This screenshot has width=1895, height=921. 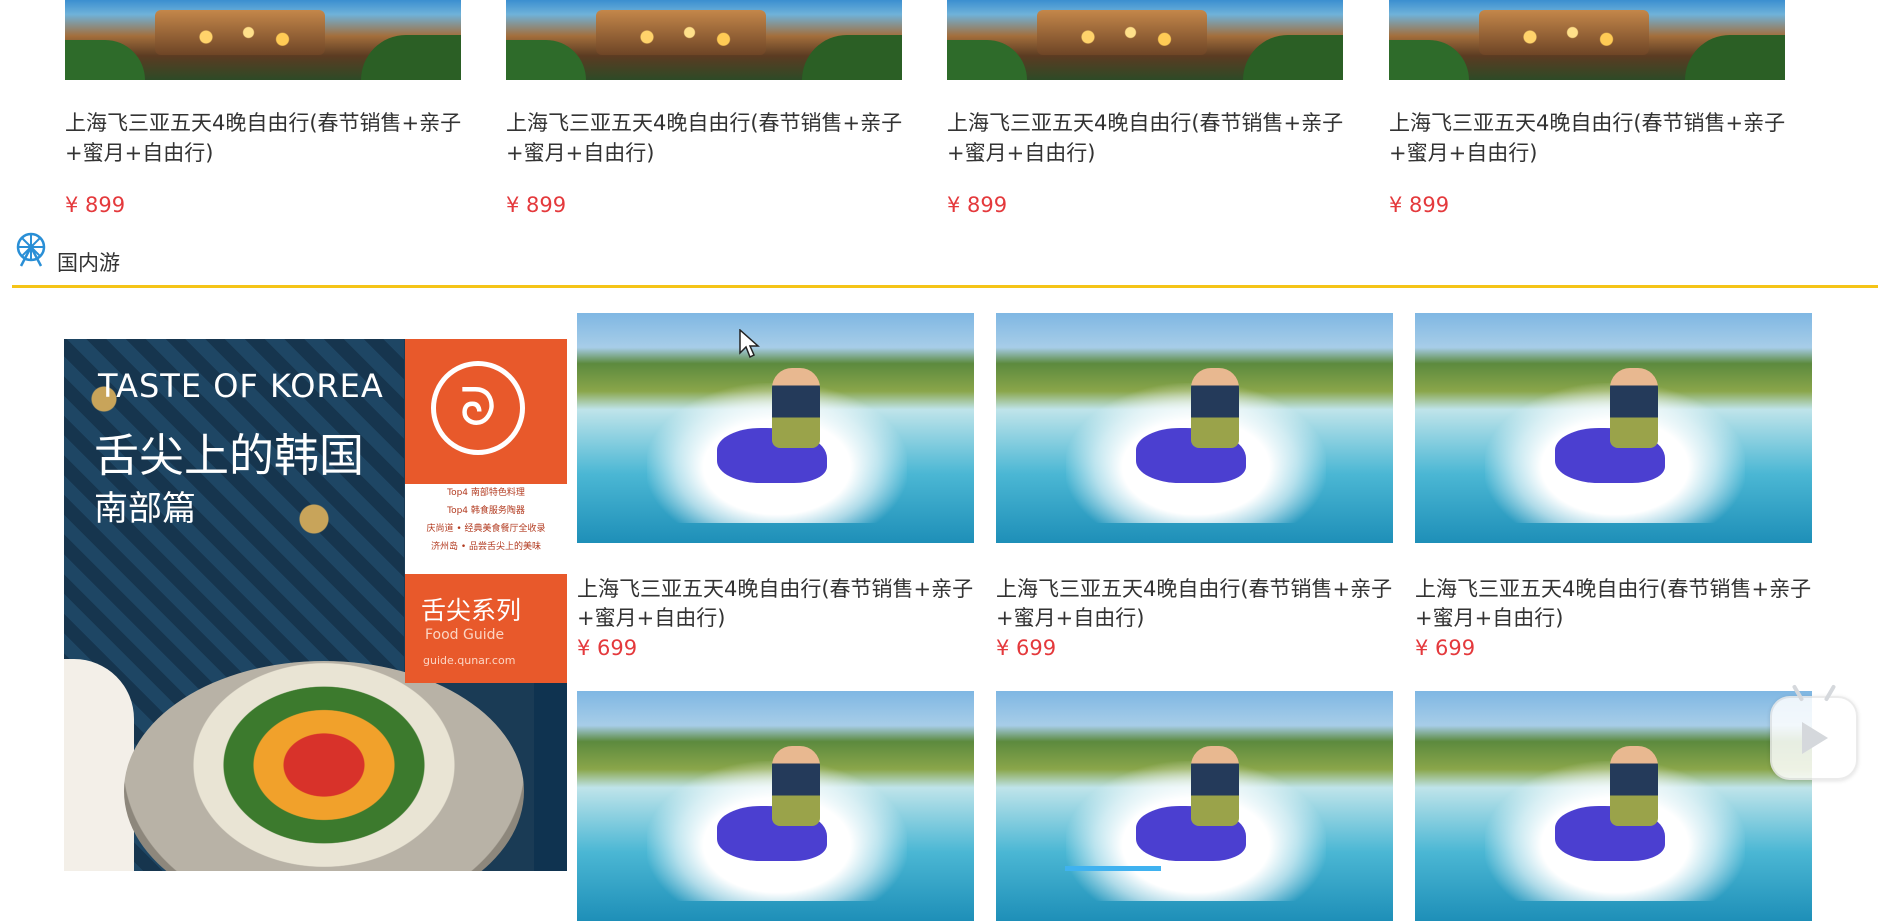 I want to click on banner-cn-subtitle: 南部篇, so click(x=145, y=509).